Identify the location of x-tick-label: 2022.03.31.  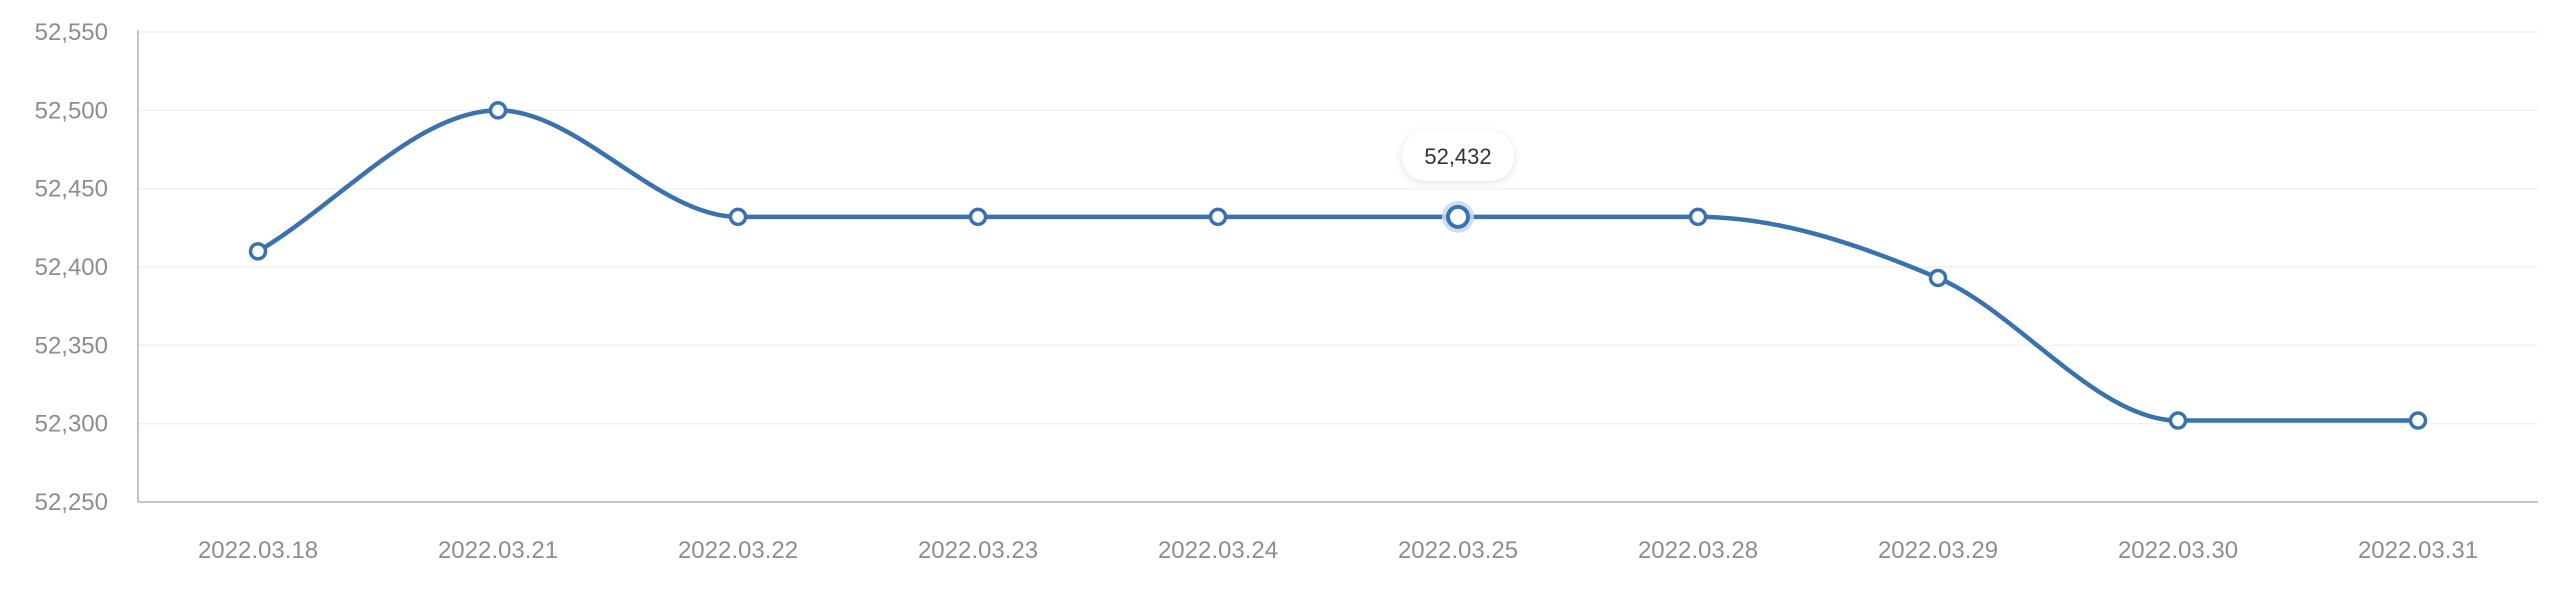
(2418, 550).